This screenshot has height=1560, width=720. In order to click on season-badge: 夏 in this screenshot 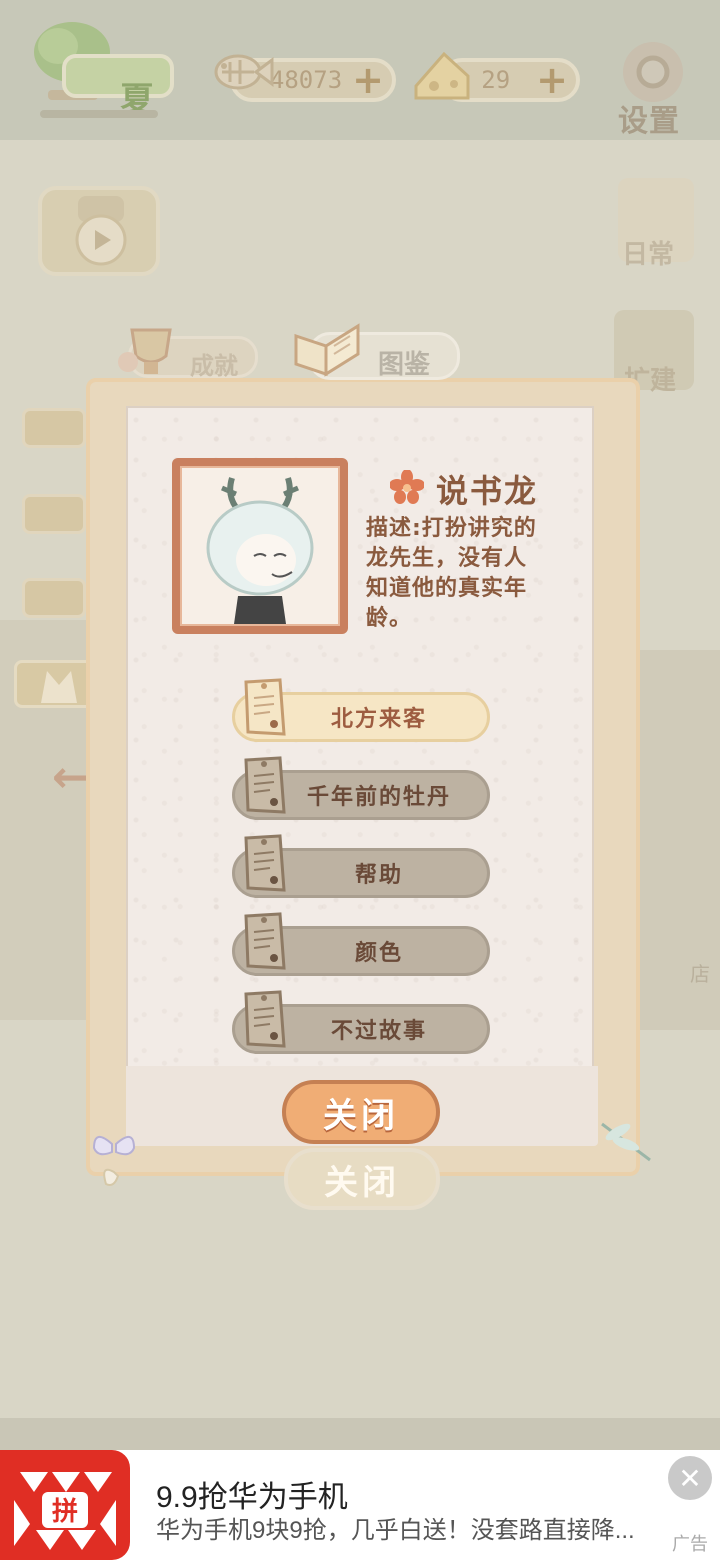, I will do `click(103, 69)`.